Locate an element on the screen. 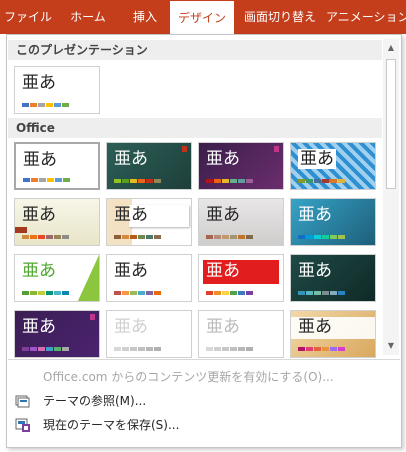 Image resolution: width=406 pixels, height=452 pixels. theme-tile-slice: 亜あ is located at coordinates (149, 222).